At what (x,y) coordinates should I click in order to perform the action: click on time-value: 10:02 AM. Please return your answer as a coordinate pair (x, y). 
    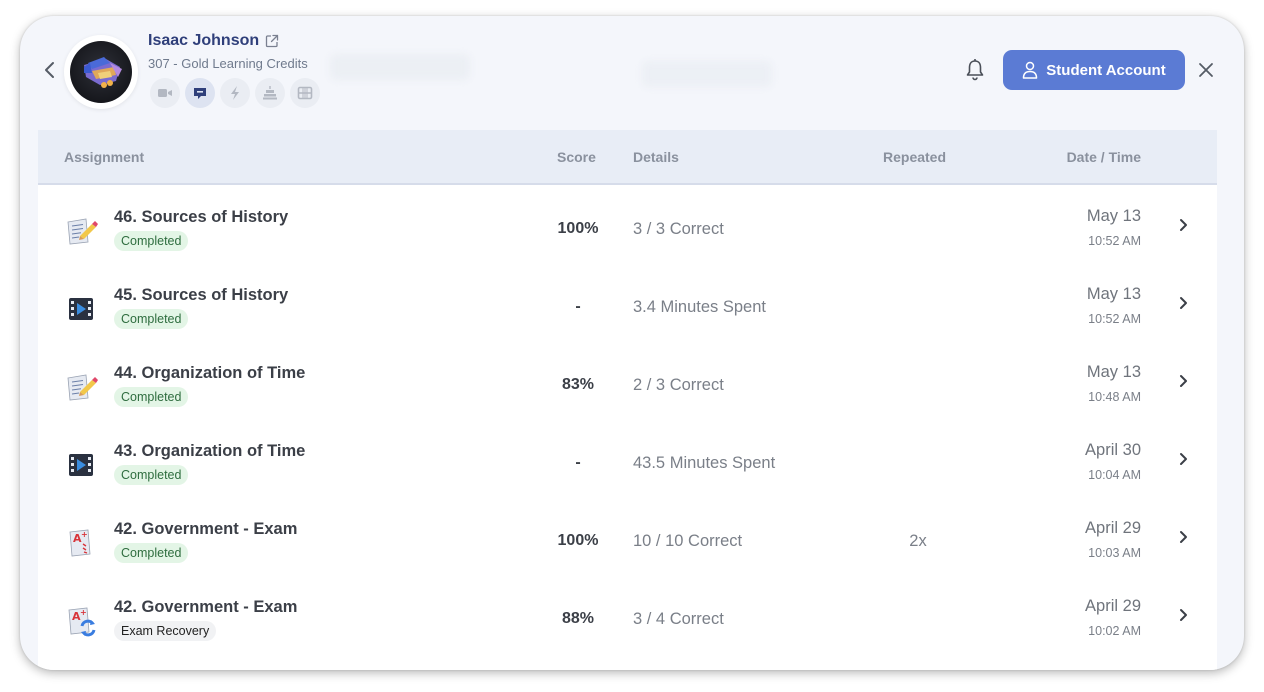
    Looking at the image, I should click on (1114, 631).